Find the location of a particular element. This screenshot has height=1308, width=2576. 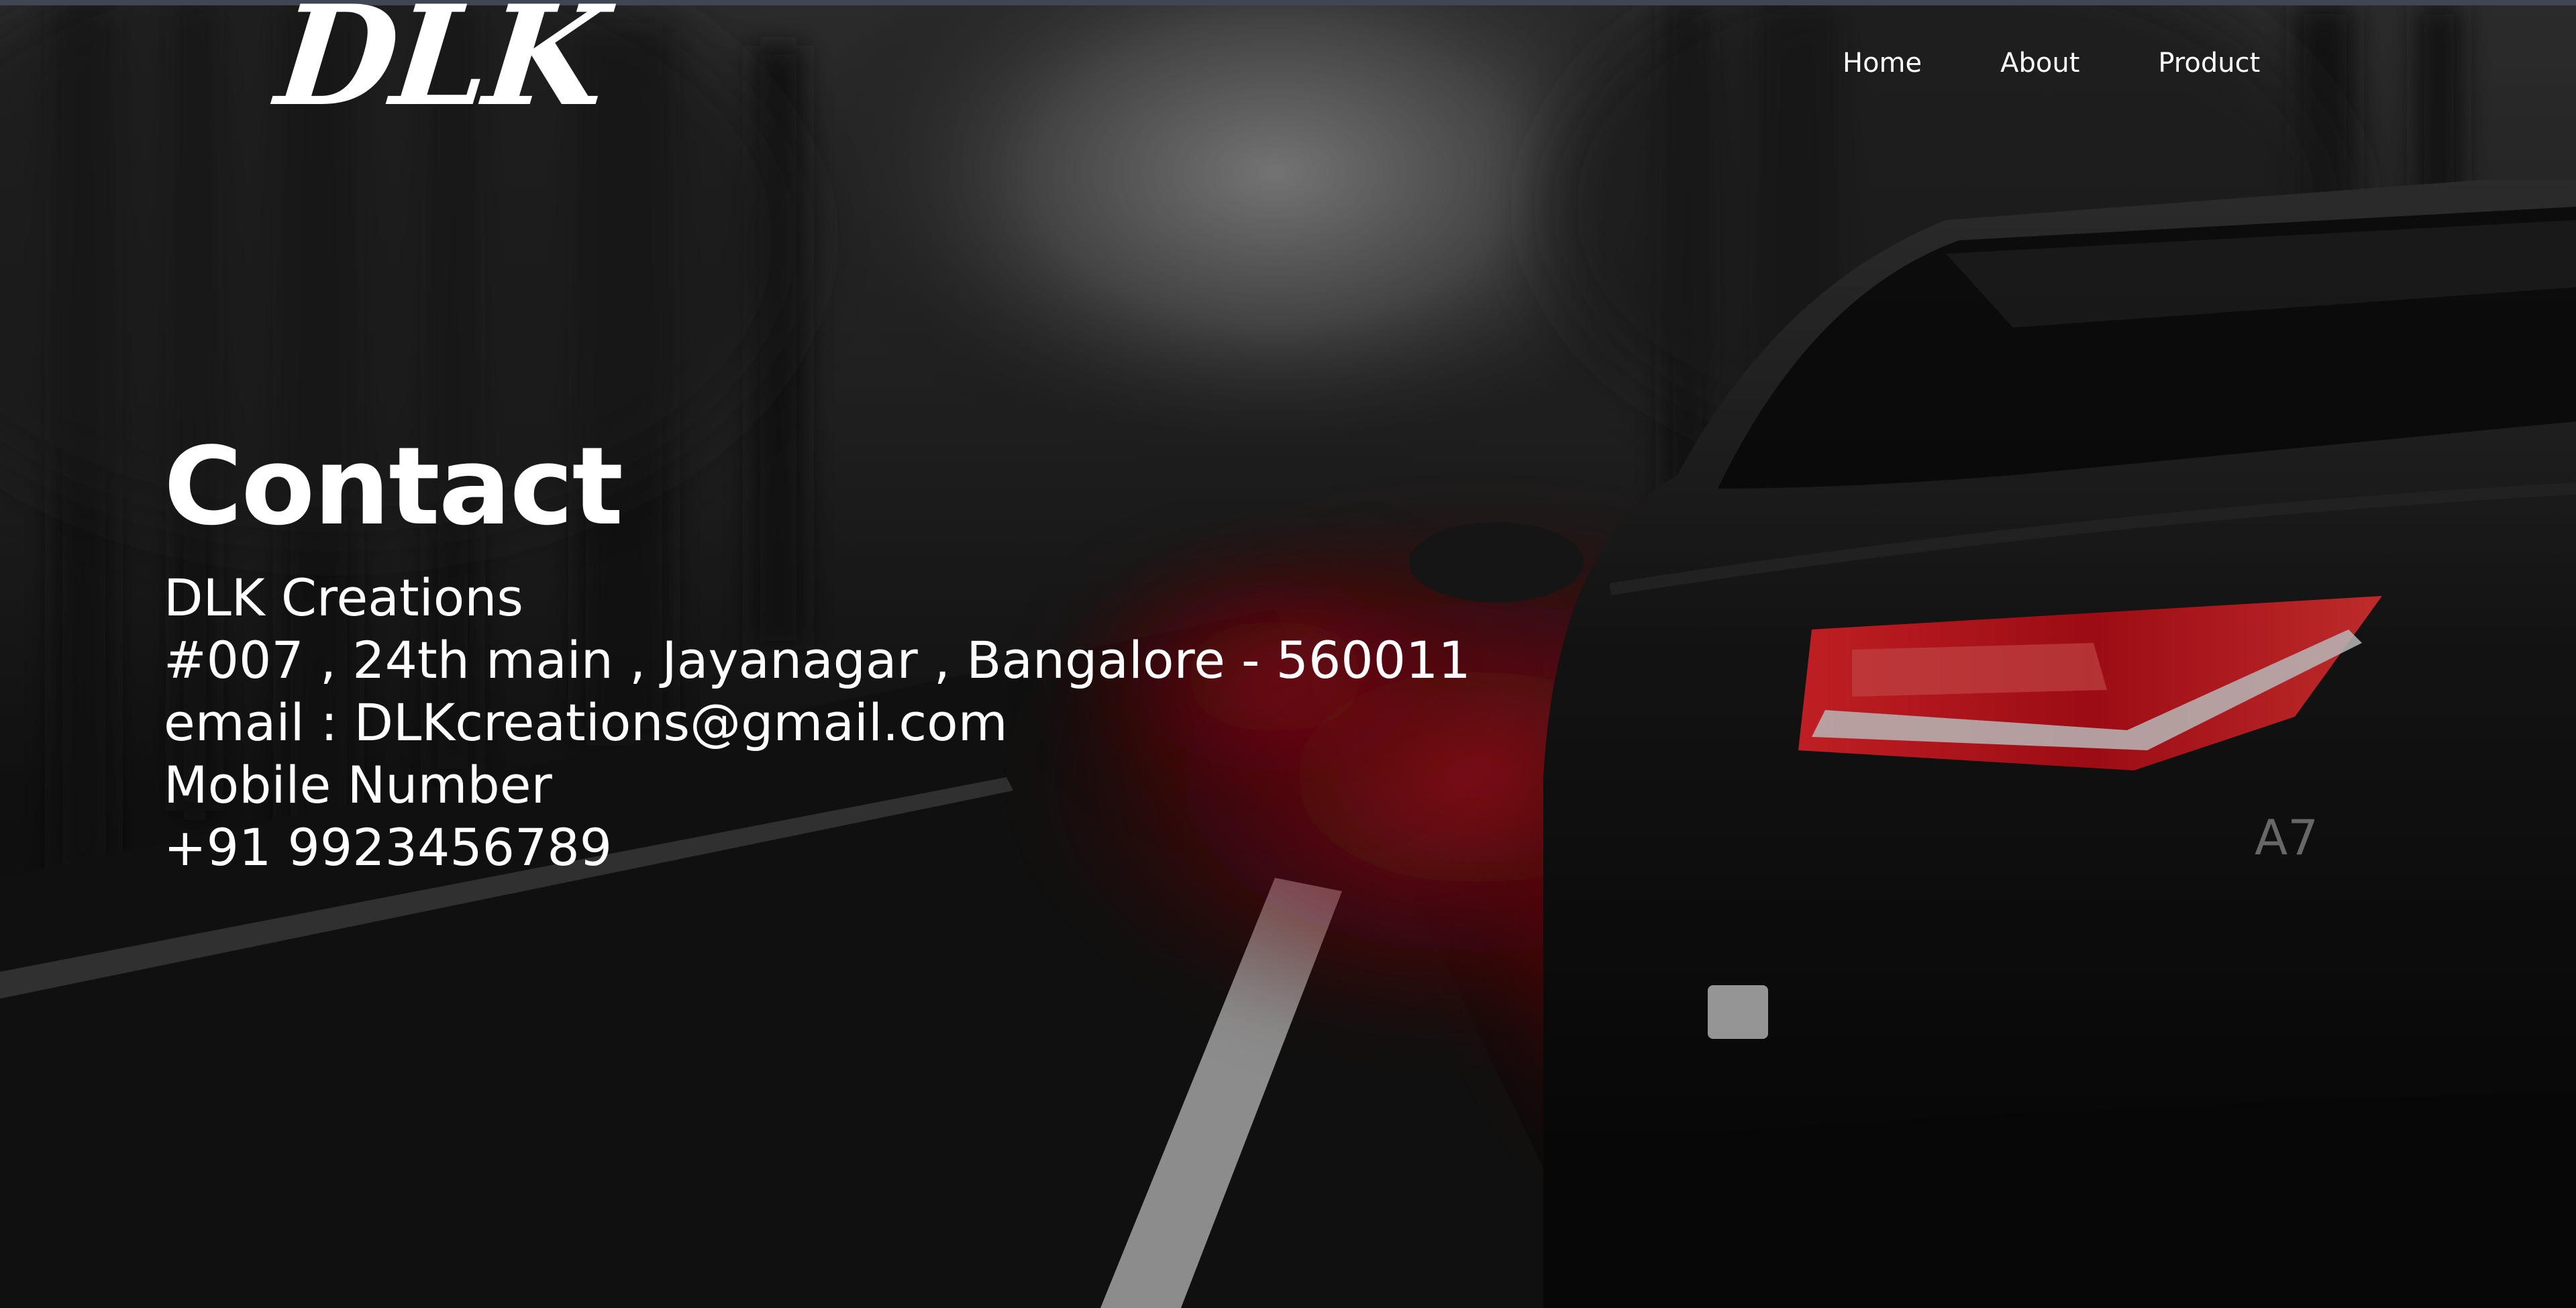

main-nav: Home About Product is located at coordinates (2051, 63).